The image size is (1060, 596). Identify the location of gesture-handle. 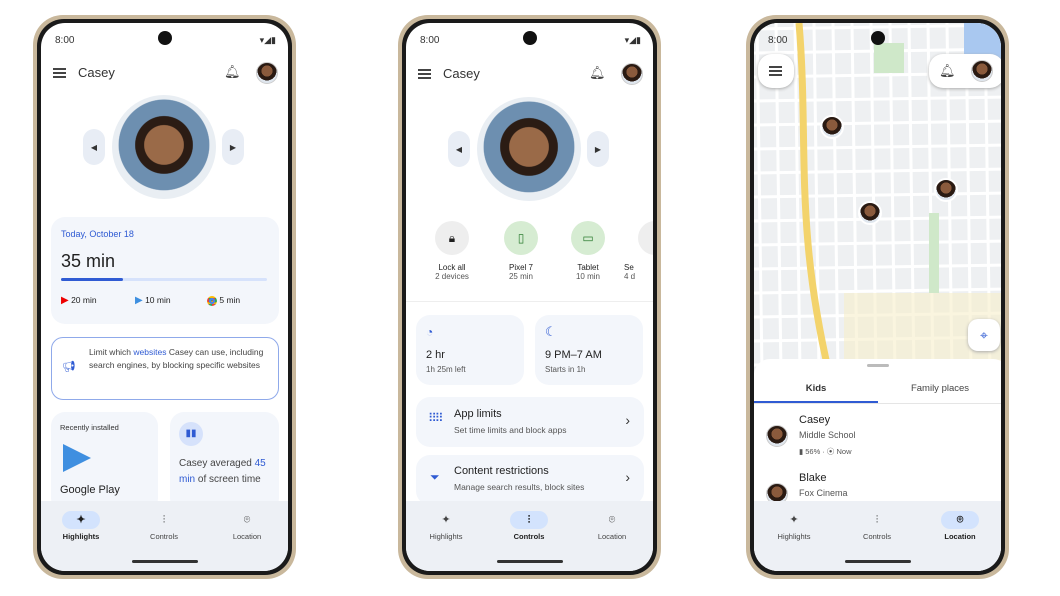
(877, 561).